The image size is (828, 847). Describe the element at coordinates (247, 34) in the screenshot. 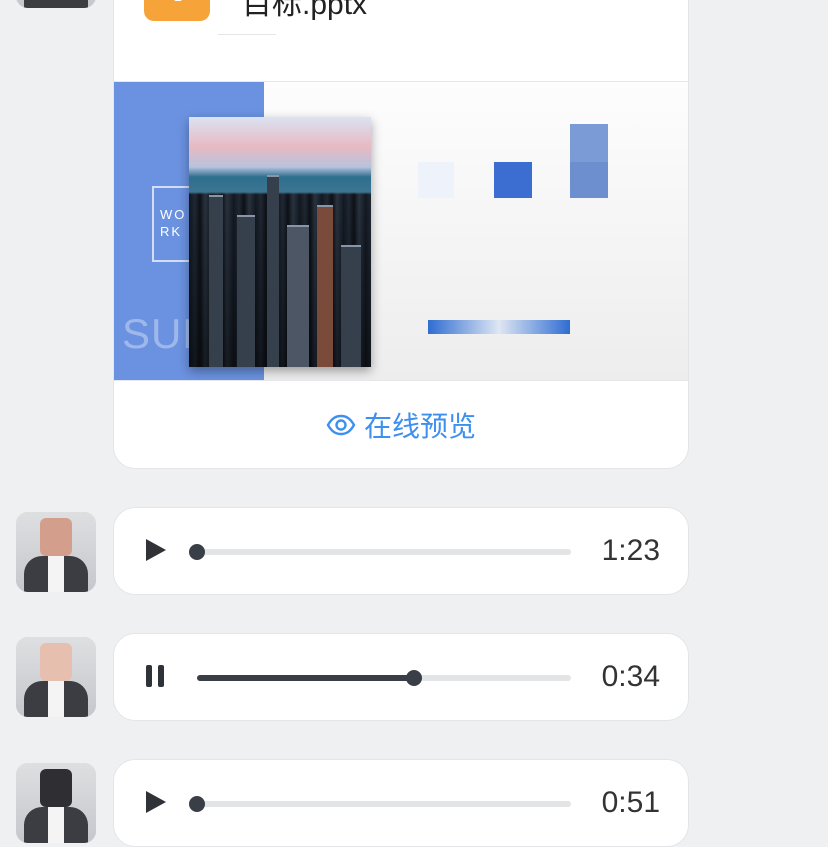

I see `divider` at that location.